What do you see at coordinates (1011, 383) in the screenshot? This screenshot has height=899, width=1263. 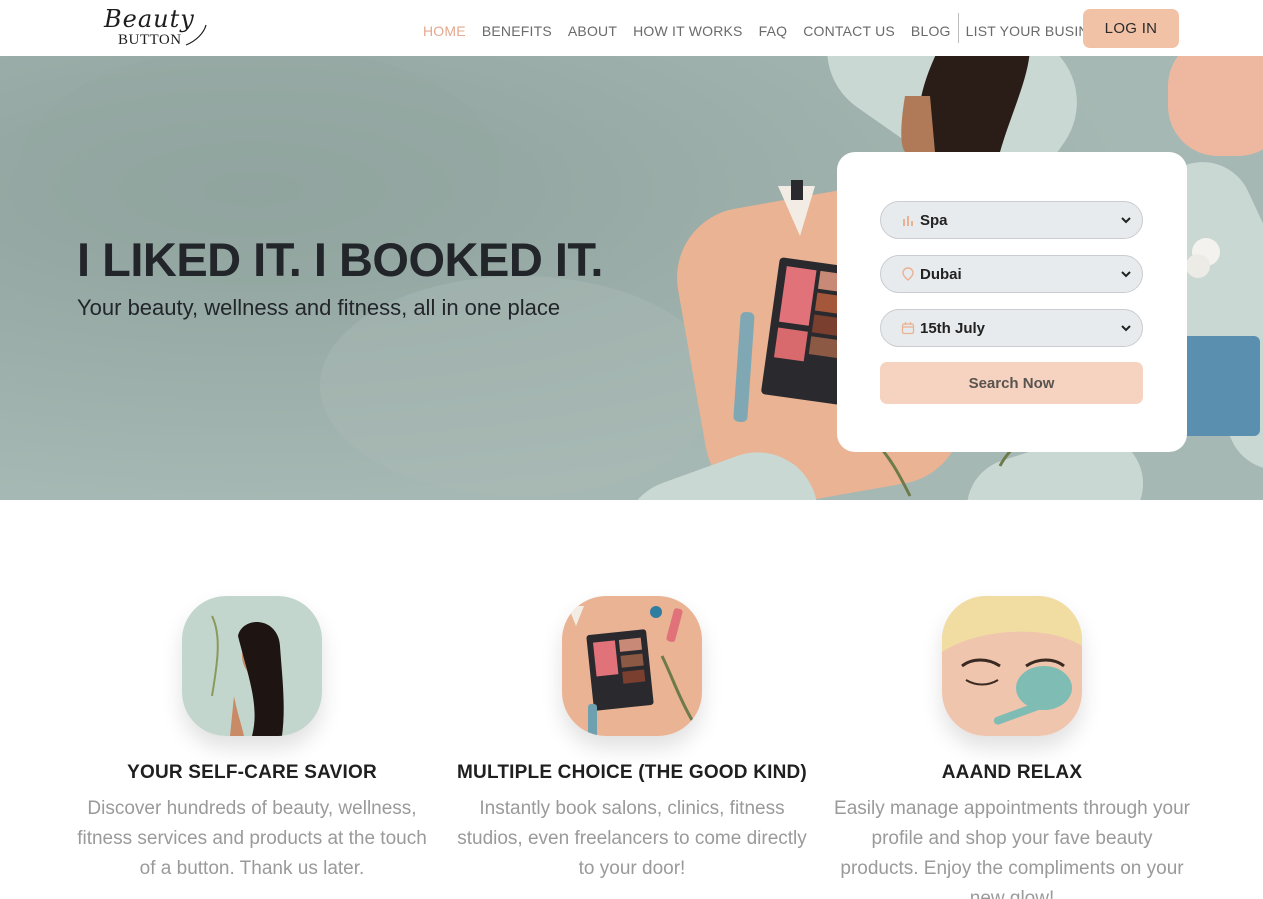 I see `search-now-button: Search Now` at bounding box center [1011, 383].